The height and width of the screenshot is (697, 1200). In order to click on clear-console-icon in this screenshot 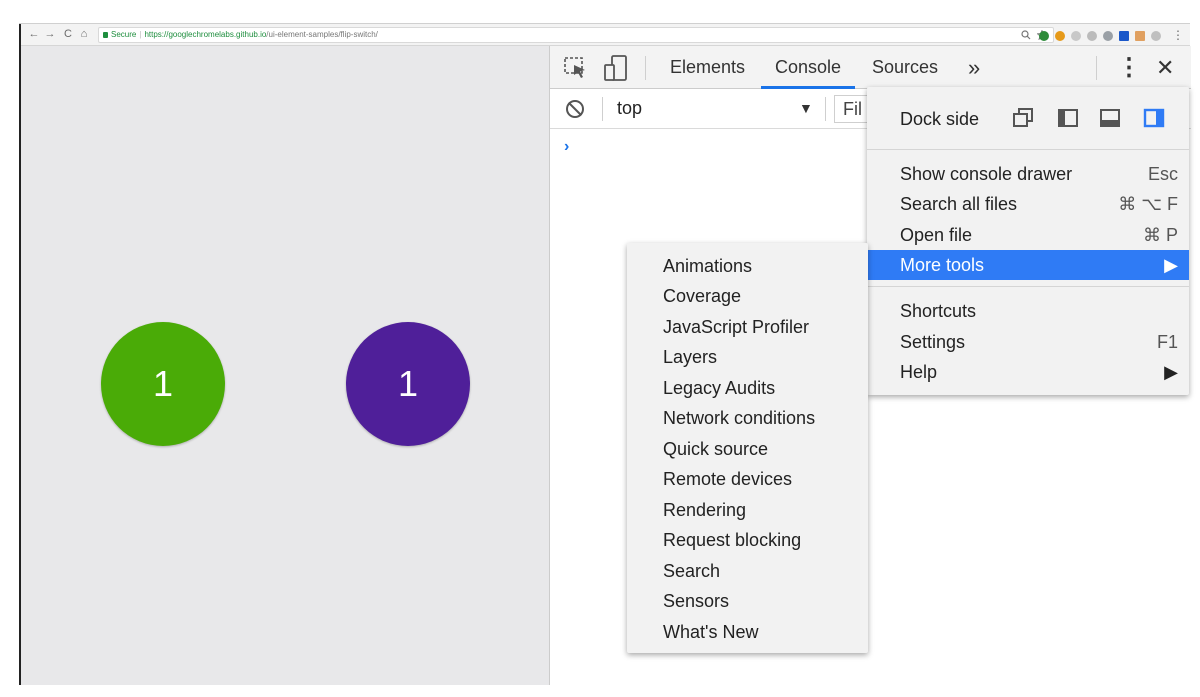, I will do `click(575, 109)`.